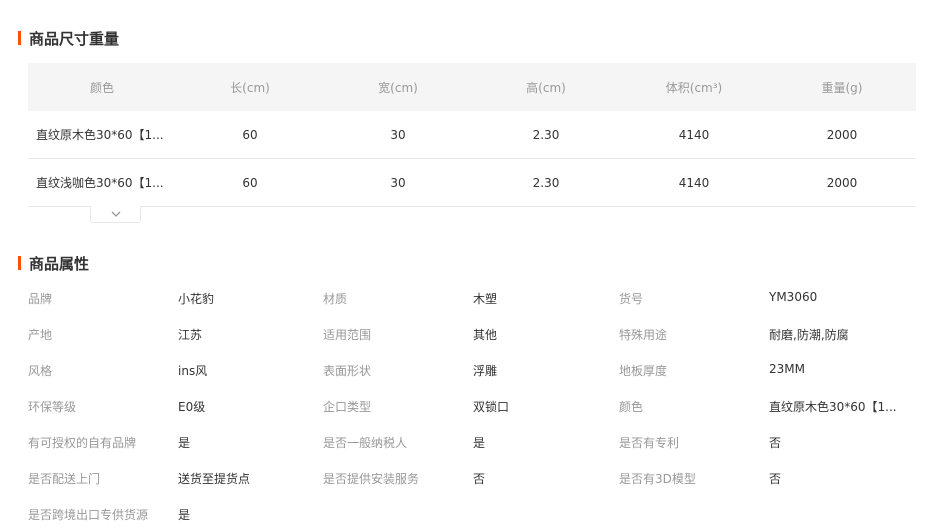  Describe the element at coordinates (52, 407) in the screenshot. I see `attr-label-eco-grade: 环保等级` at that location.